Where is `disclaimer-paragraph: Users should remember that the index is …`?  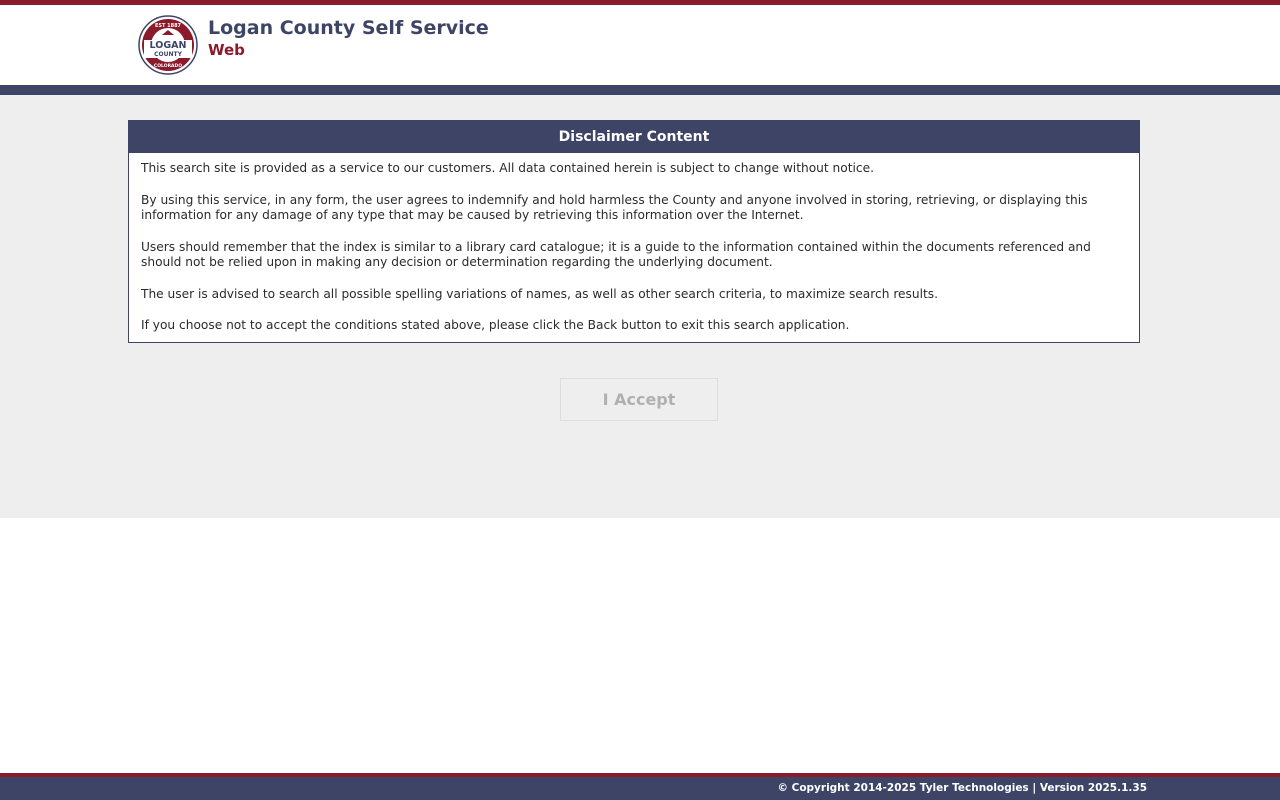 disclaimer-paragraph: Users should remember that the index is … is located at coordinates (616, 254).